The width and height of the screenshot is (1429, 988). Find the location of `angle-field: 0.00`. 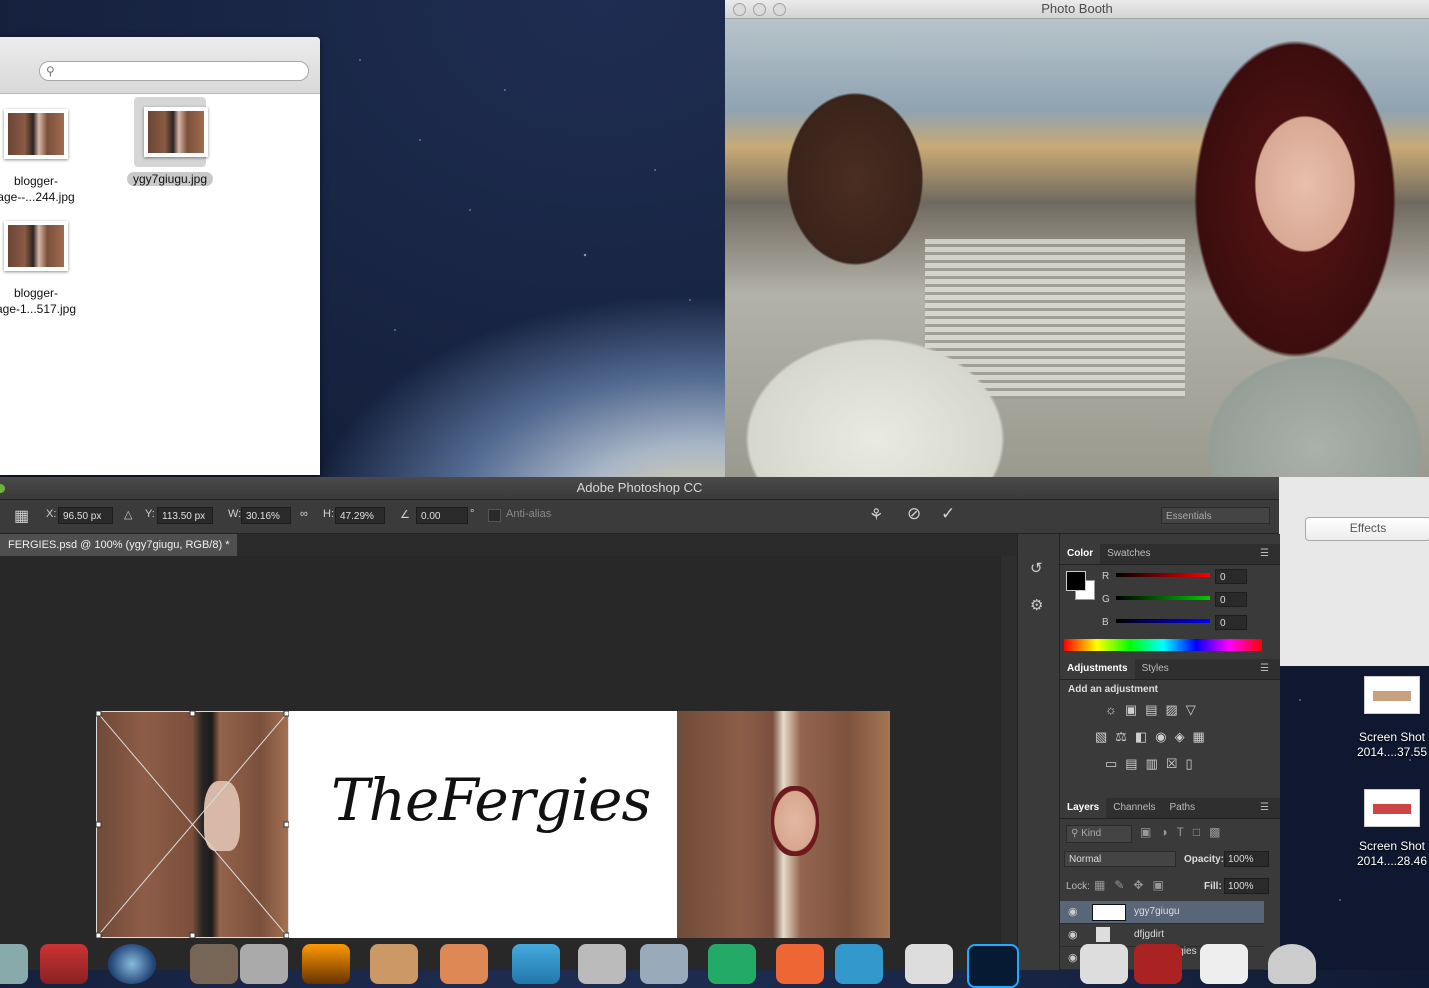

angle-field: 0.00 is located at coordinates (442, 515).